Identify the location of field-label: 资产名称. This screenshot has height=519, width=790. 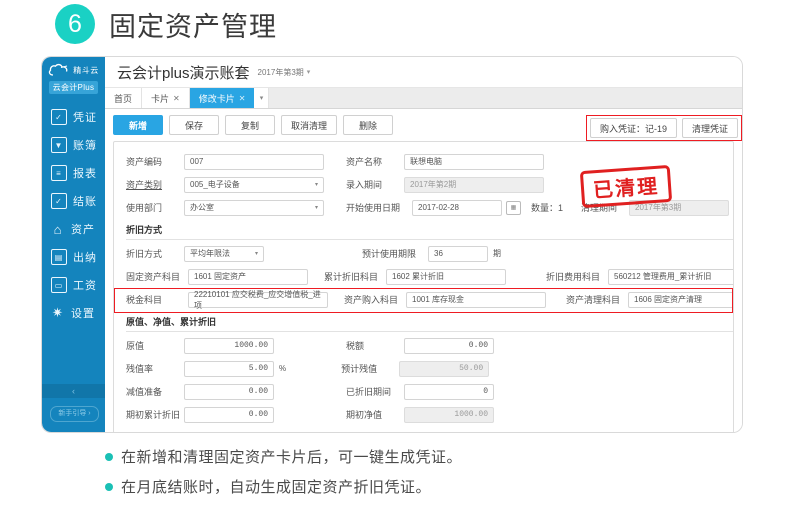
(364, 162).